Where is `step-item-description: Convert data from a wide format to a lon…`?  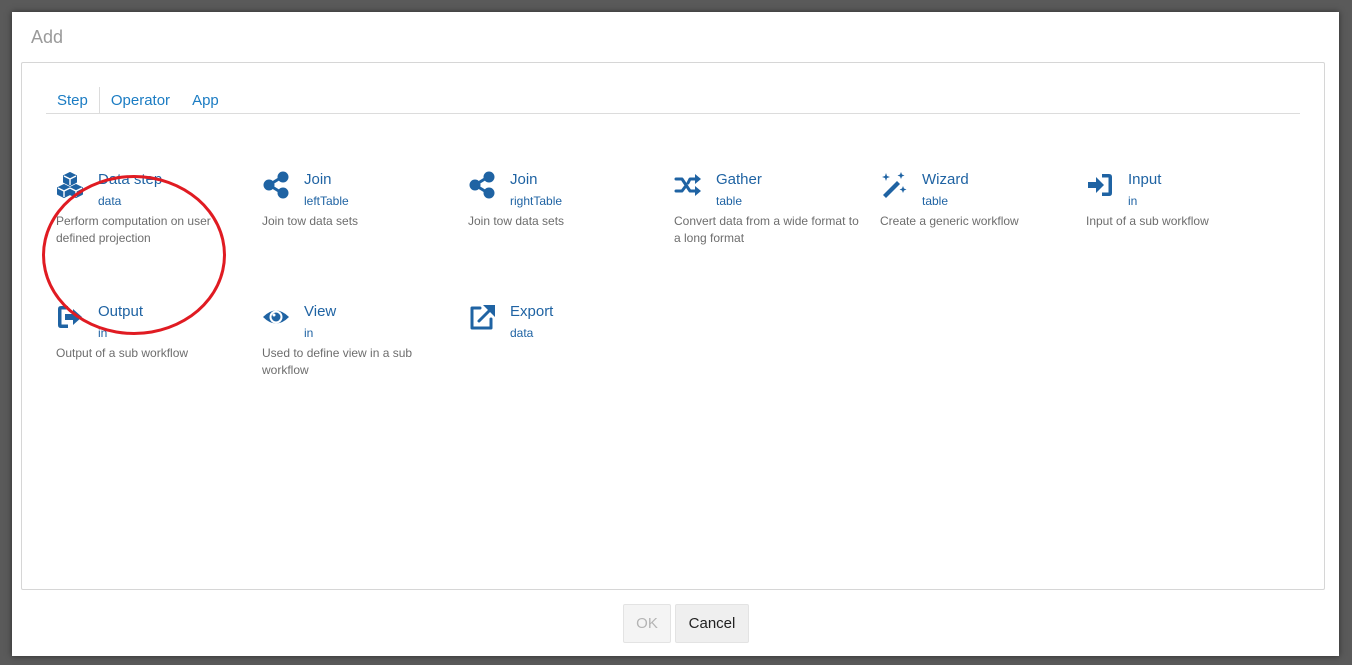 step-item-description: Convert data from a wide format to a lon… is located at coordinates (766, 229).